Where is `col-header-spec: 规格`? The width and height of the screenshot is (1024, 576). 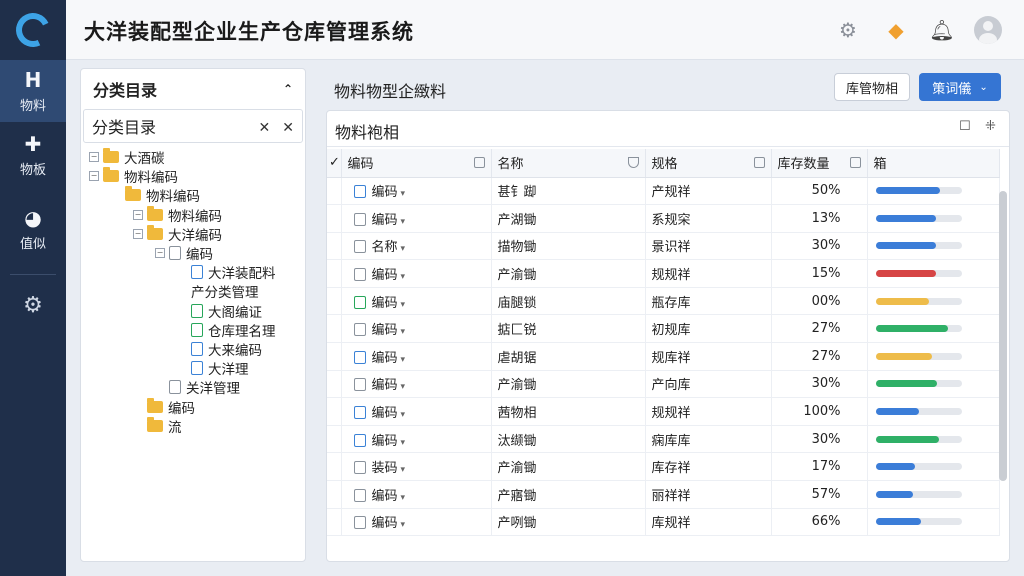
col-header-spec: 规格 is located at coordinates (708, 163).